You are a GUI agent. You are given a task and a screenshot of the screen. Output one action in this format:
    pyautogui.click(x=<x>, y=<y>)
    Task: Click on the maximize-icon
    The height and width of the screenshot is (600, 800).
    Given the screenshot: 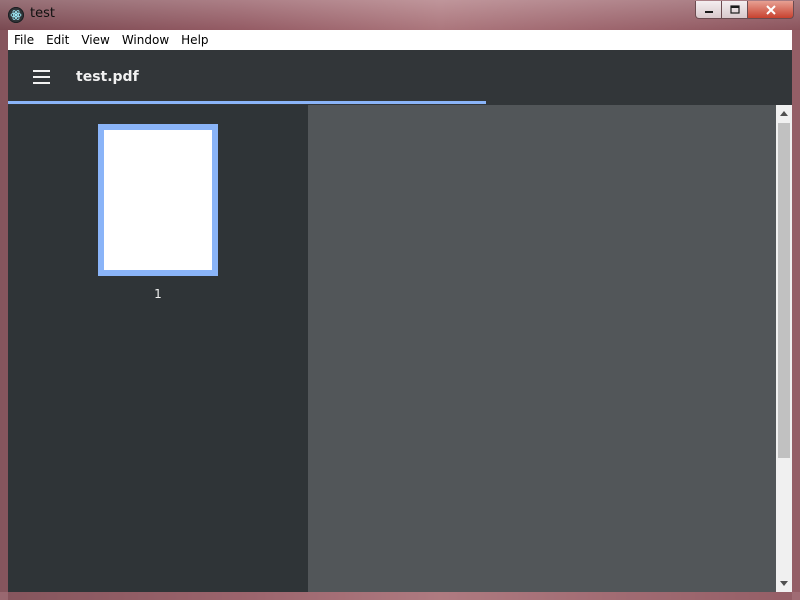 What is the action you would take?
    pyautogui.click(x=734, y=9)
    